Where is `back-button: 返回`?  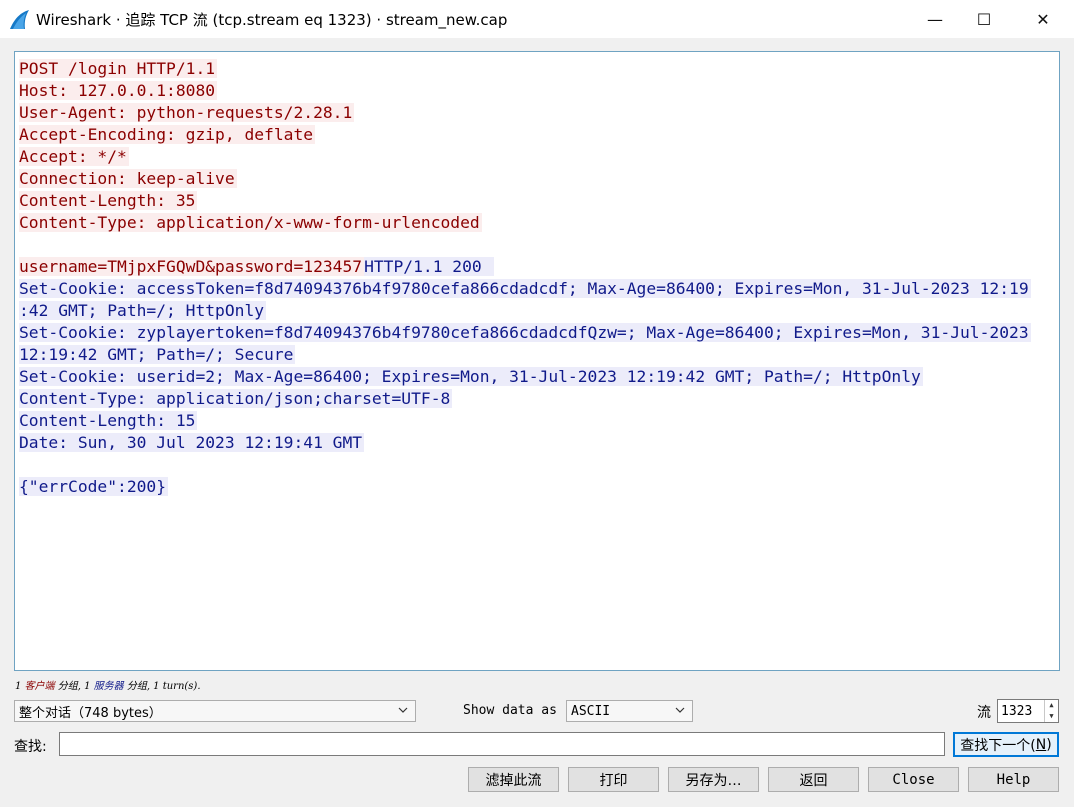
back-button: 返回 is located at coordinates (813, 779).